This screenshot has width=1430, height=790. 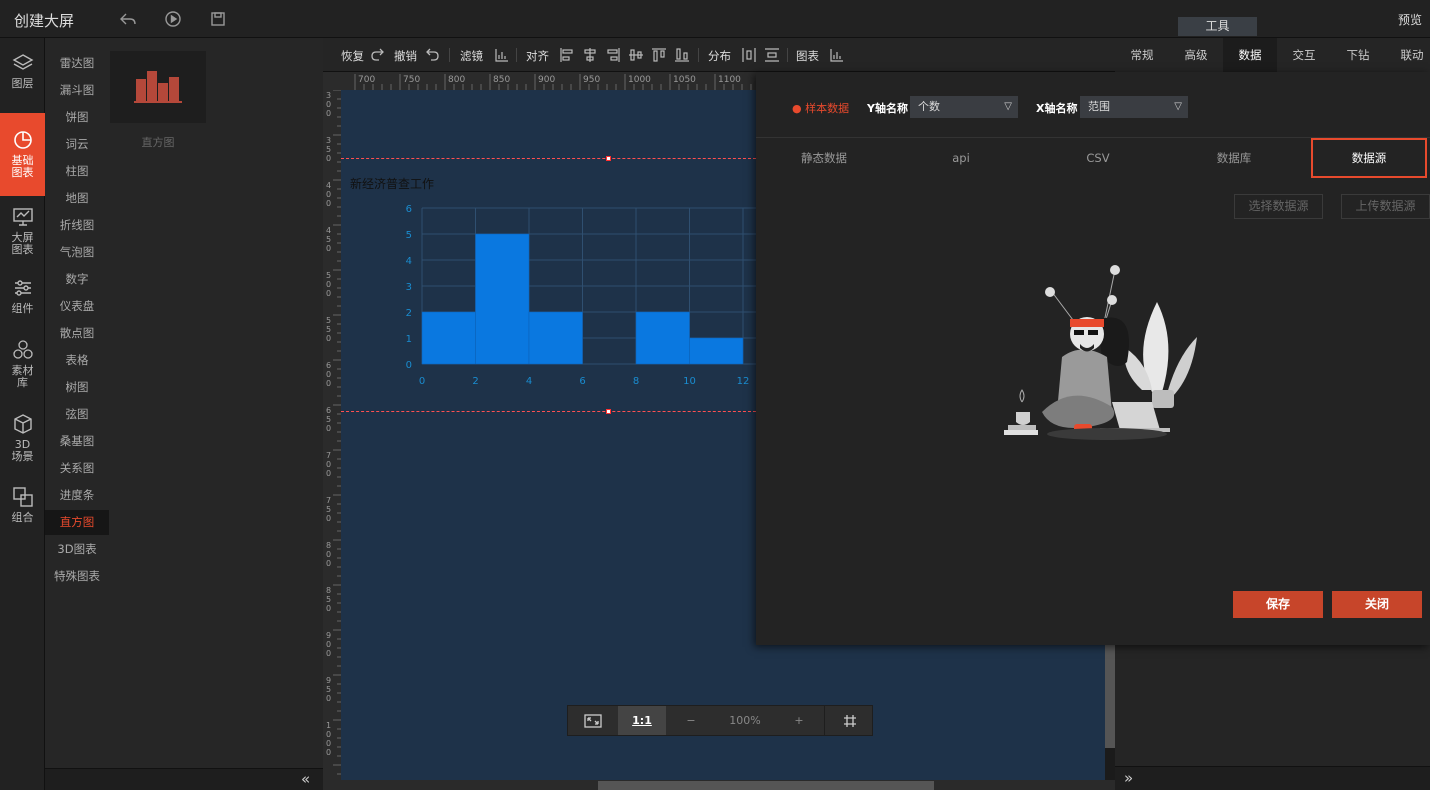 What do you see at coordinates (77, 306) in the screenshot?
I see `chart-type-item: 仪表盘` at bounding box center [77, 306].